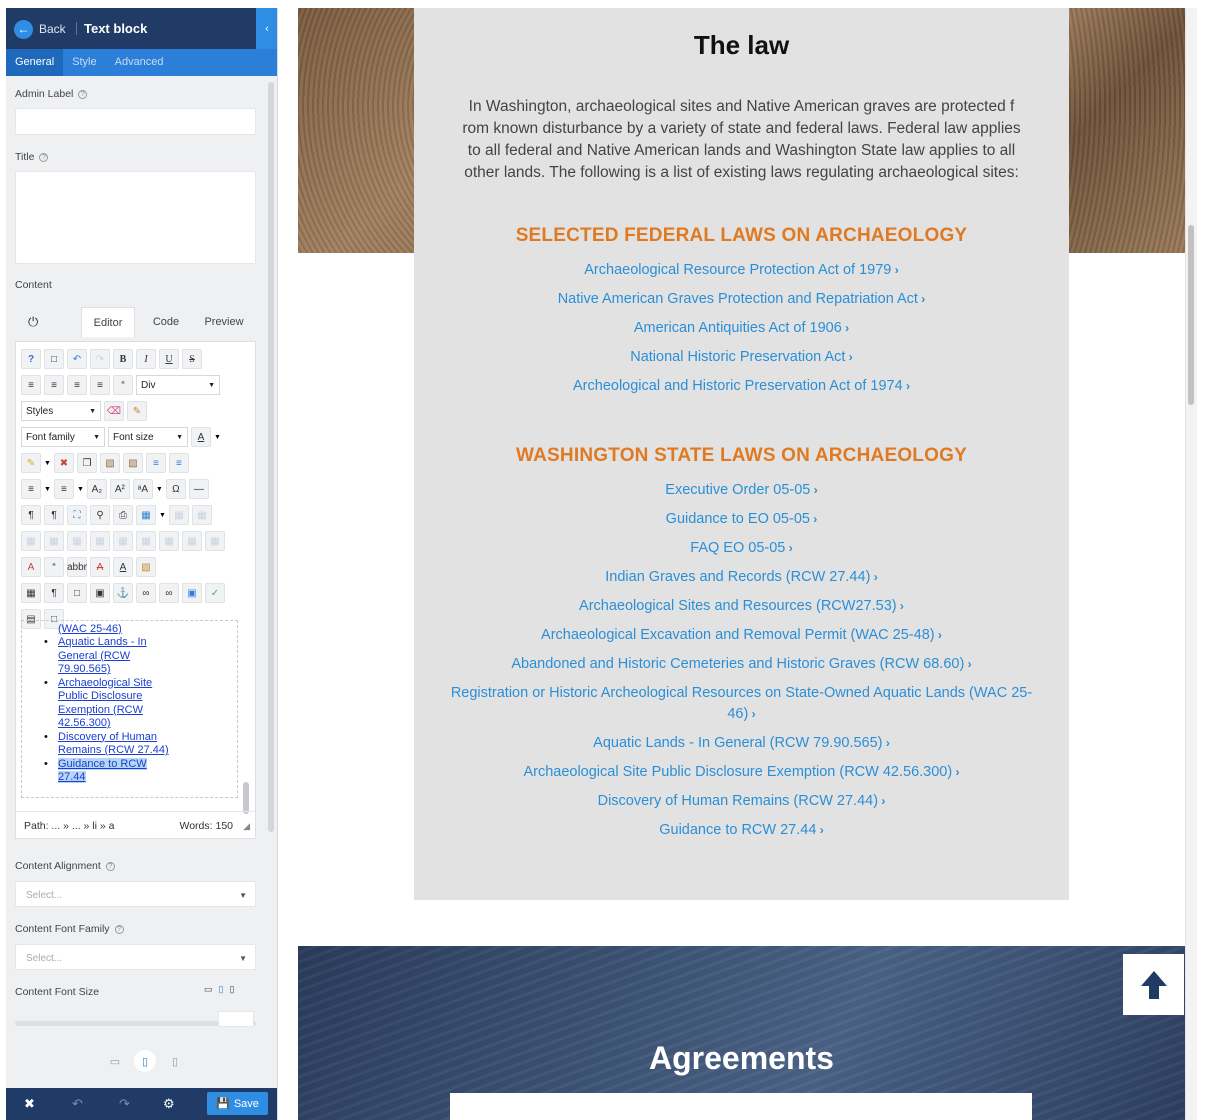  What do you see at coordinates (100, 515) in the screenshot?
I see `find-replace-icon: ⚲` at bounding box center [100, 515].